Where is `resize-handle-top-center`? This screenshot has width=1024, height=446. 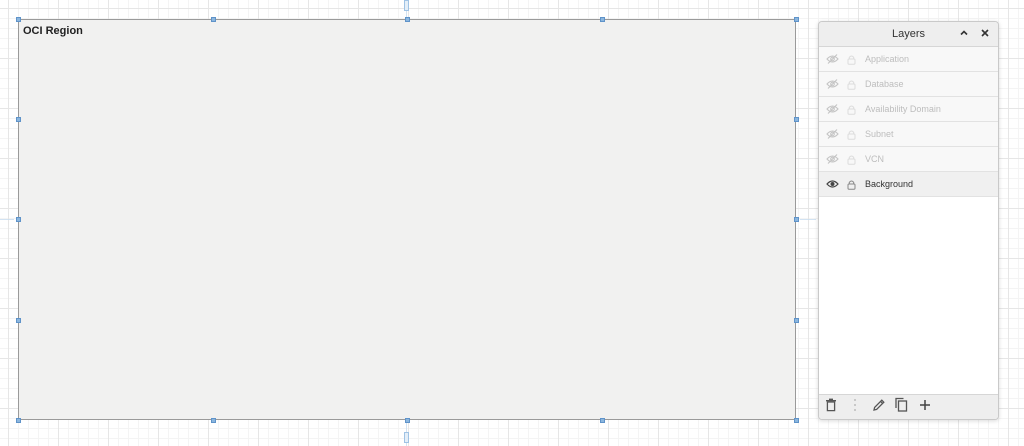
resize-handle-top-center is located at coordinates (407, 19).